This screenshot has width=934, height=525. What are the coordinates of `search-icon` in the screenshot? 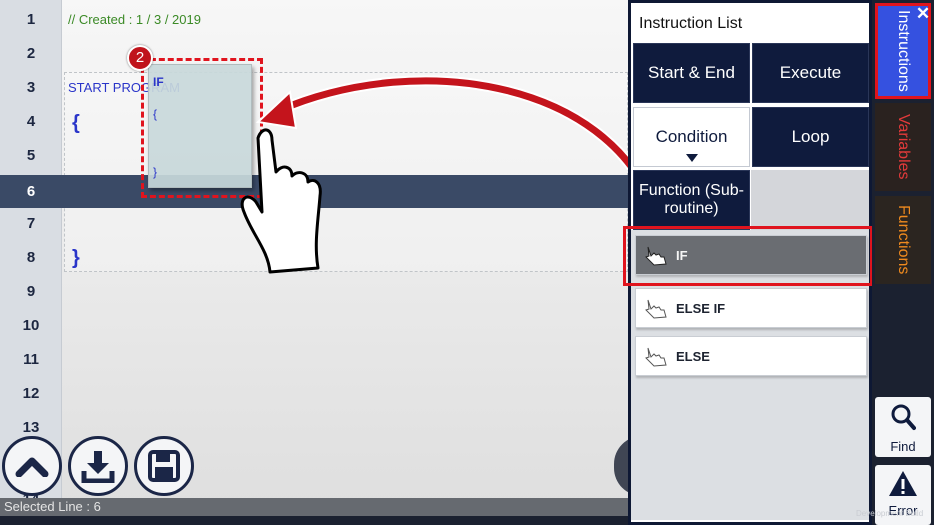 It's located at (903, 417).